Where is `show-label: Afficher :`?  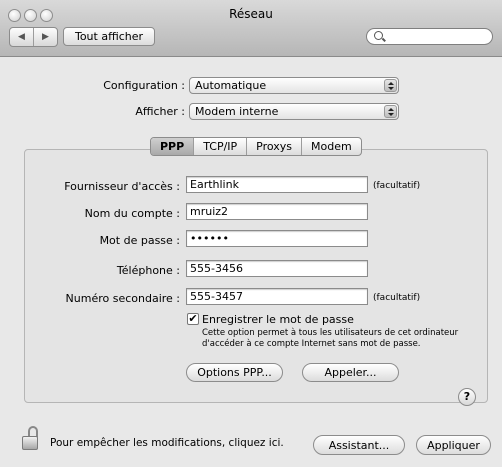 show-label: Afficher : is located at coordinates (160, 111).